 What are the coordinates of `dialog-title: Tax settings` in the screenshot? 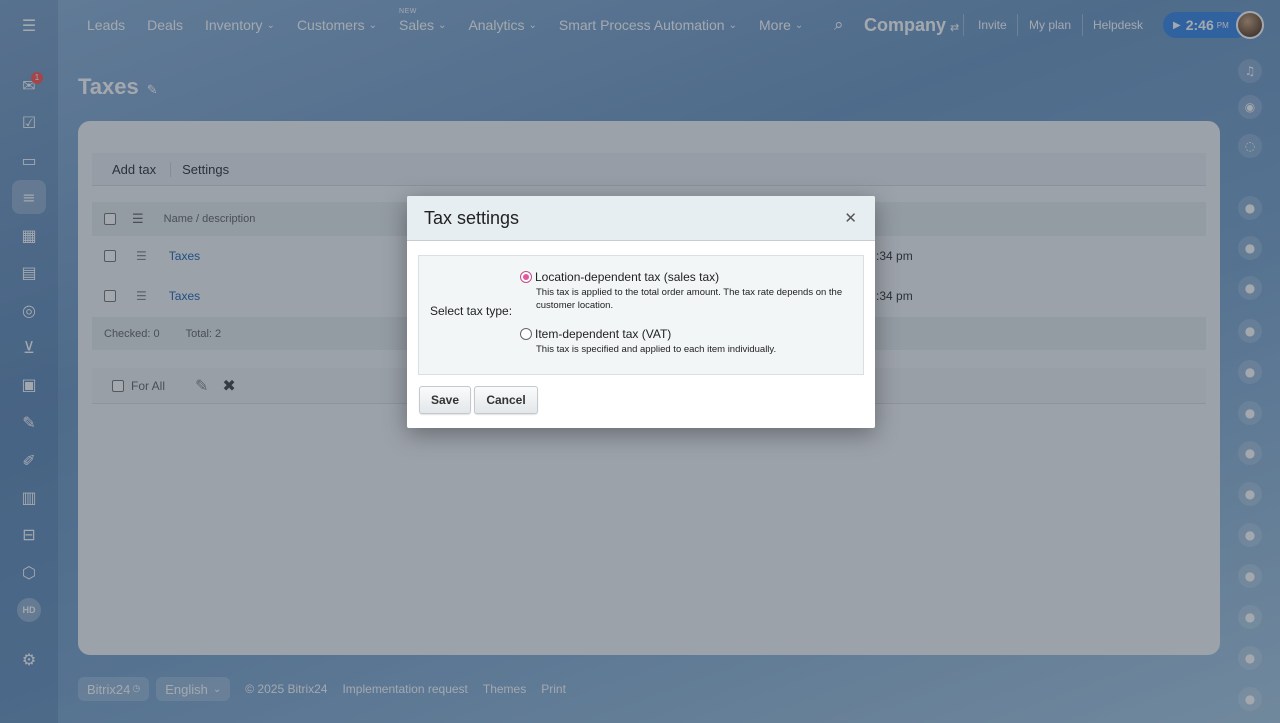 It's located at (472, 218).